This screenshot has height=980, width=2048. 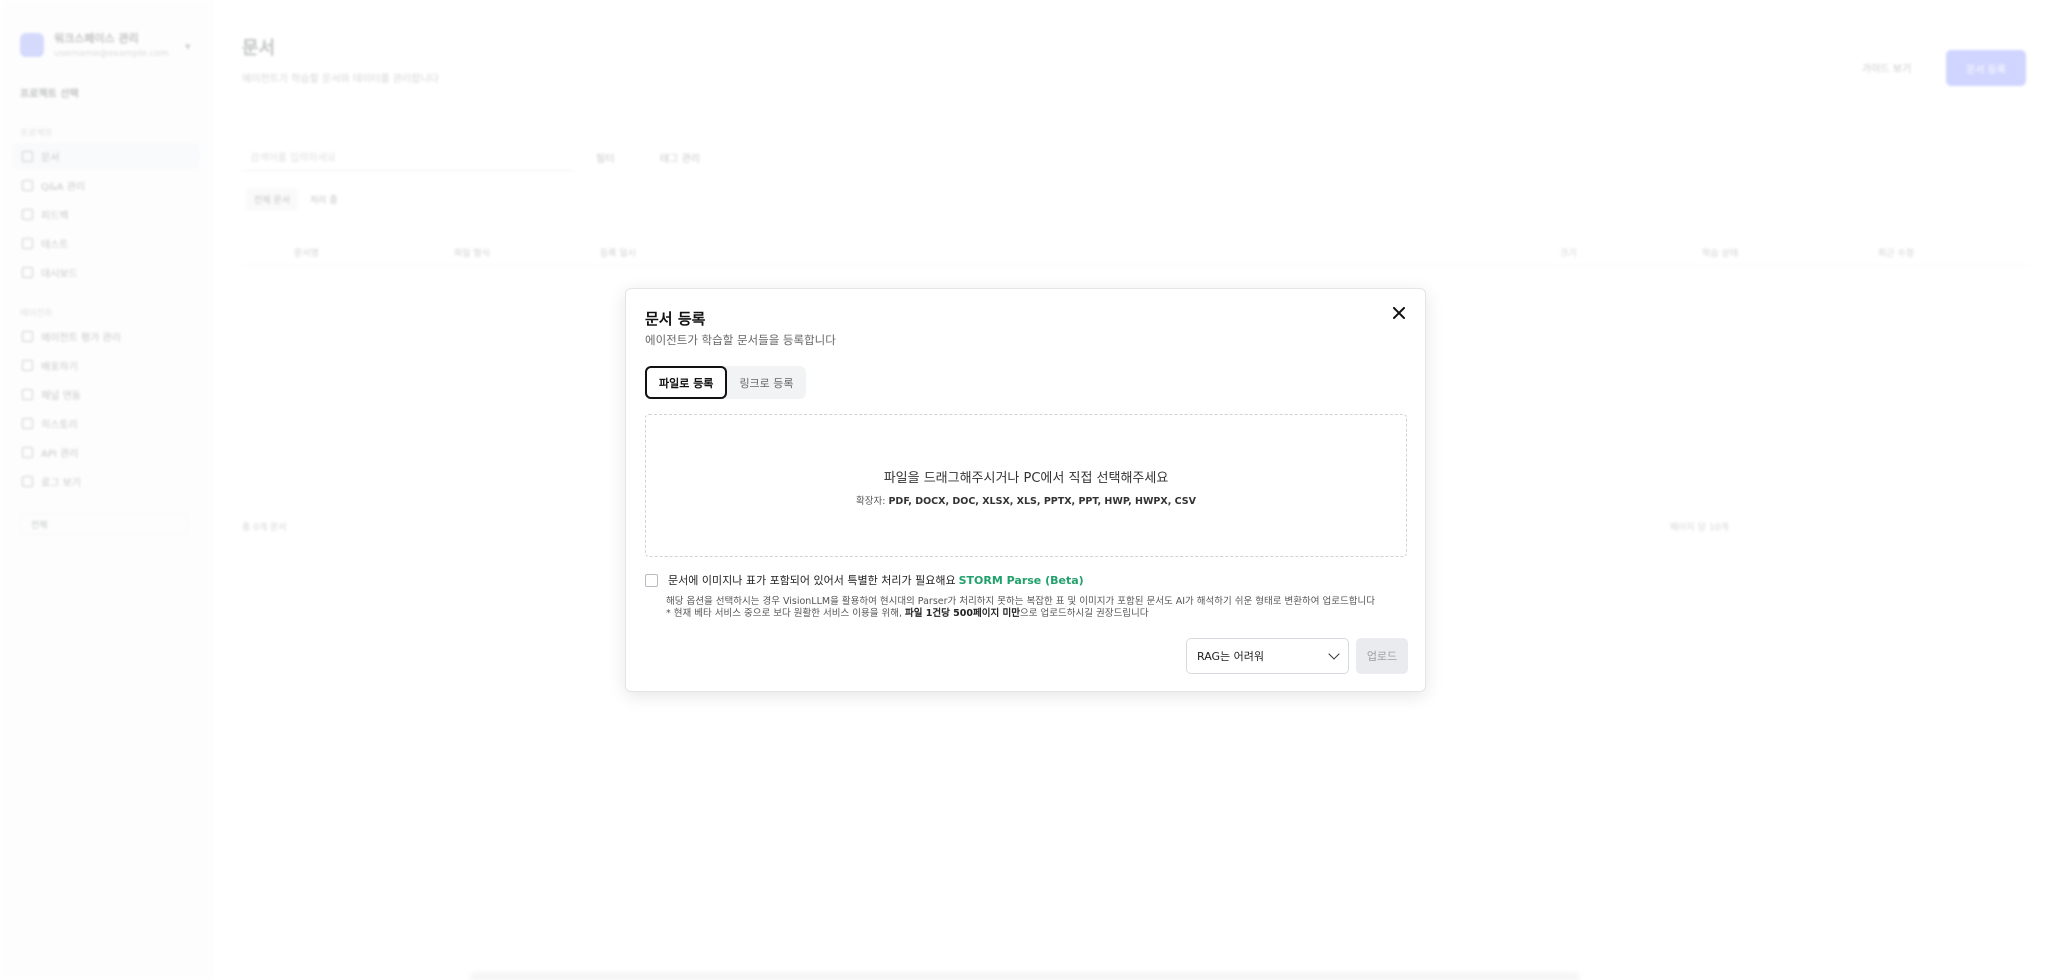 What do you see at coordinates (111, 54) in the screenshot?
I see `workspace-email: username@example.com` at bounding box center [111, 54].